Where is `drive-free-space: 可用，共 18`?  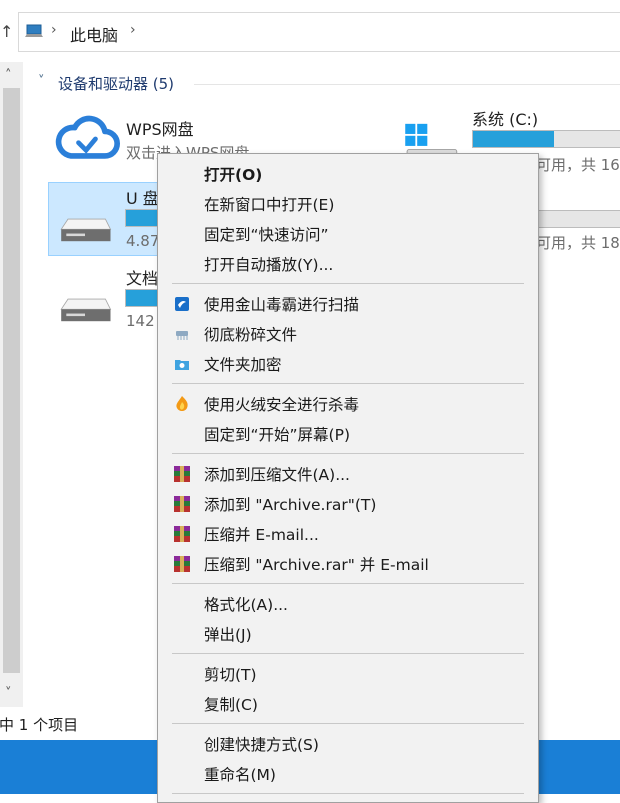
drive-free-space: 可用，共 18 is located at coordinates (578, 243).